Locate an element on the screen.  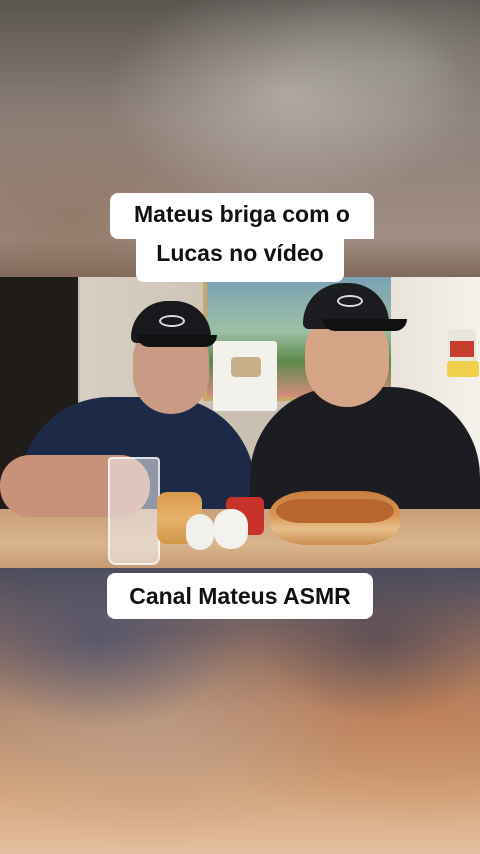
jar-lid is located at coordinates (463, 369).